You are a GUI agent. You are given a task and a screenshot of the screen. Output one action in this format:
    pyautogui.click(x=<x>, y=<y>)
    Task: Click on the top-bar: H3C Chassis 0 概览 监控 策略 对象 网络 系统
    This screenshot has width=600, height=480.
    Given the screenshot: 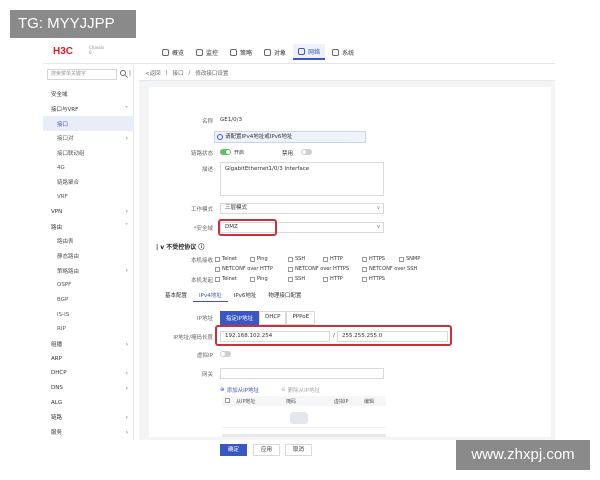 What is the action you would take?
    pyautogui.click(x=299, y=52)
    